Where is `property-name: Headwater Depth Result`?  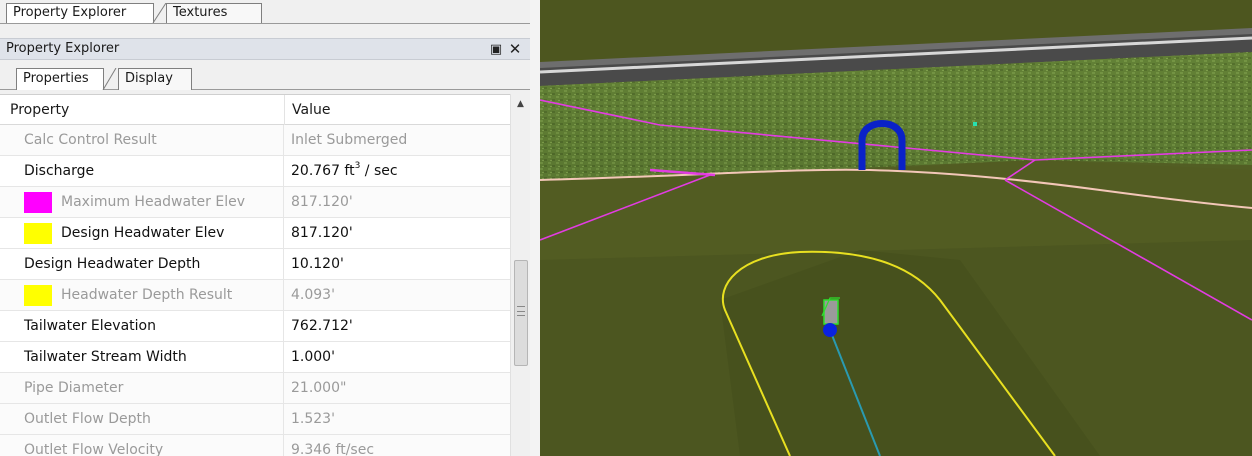 property-name: Headwater Depth Result is located at coordinates (147, 295).